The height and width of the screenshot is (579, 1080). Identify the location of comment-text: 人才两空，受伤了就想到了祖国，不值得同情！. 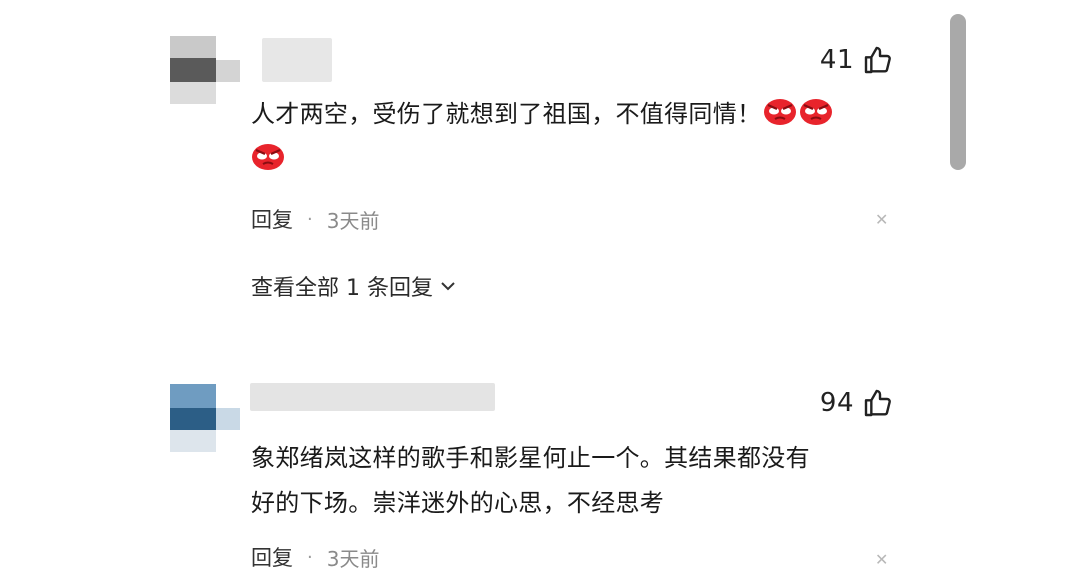
(576, 137).